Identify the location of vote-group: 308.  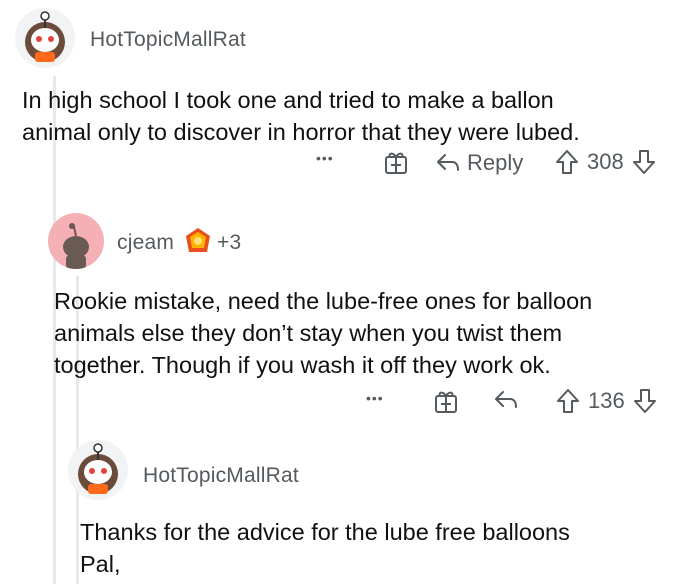
(605, 162).